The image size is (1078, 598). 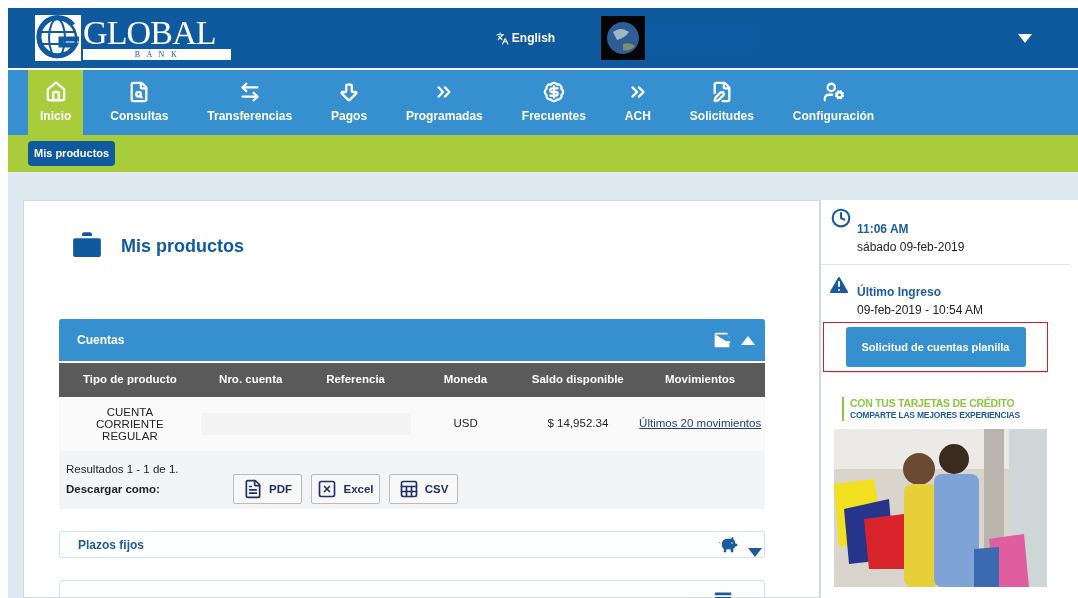 I want to click on nav-tab: Transferencias, so click(x=250, y=102).